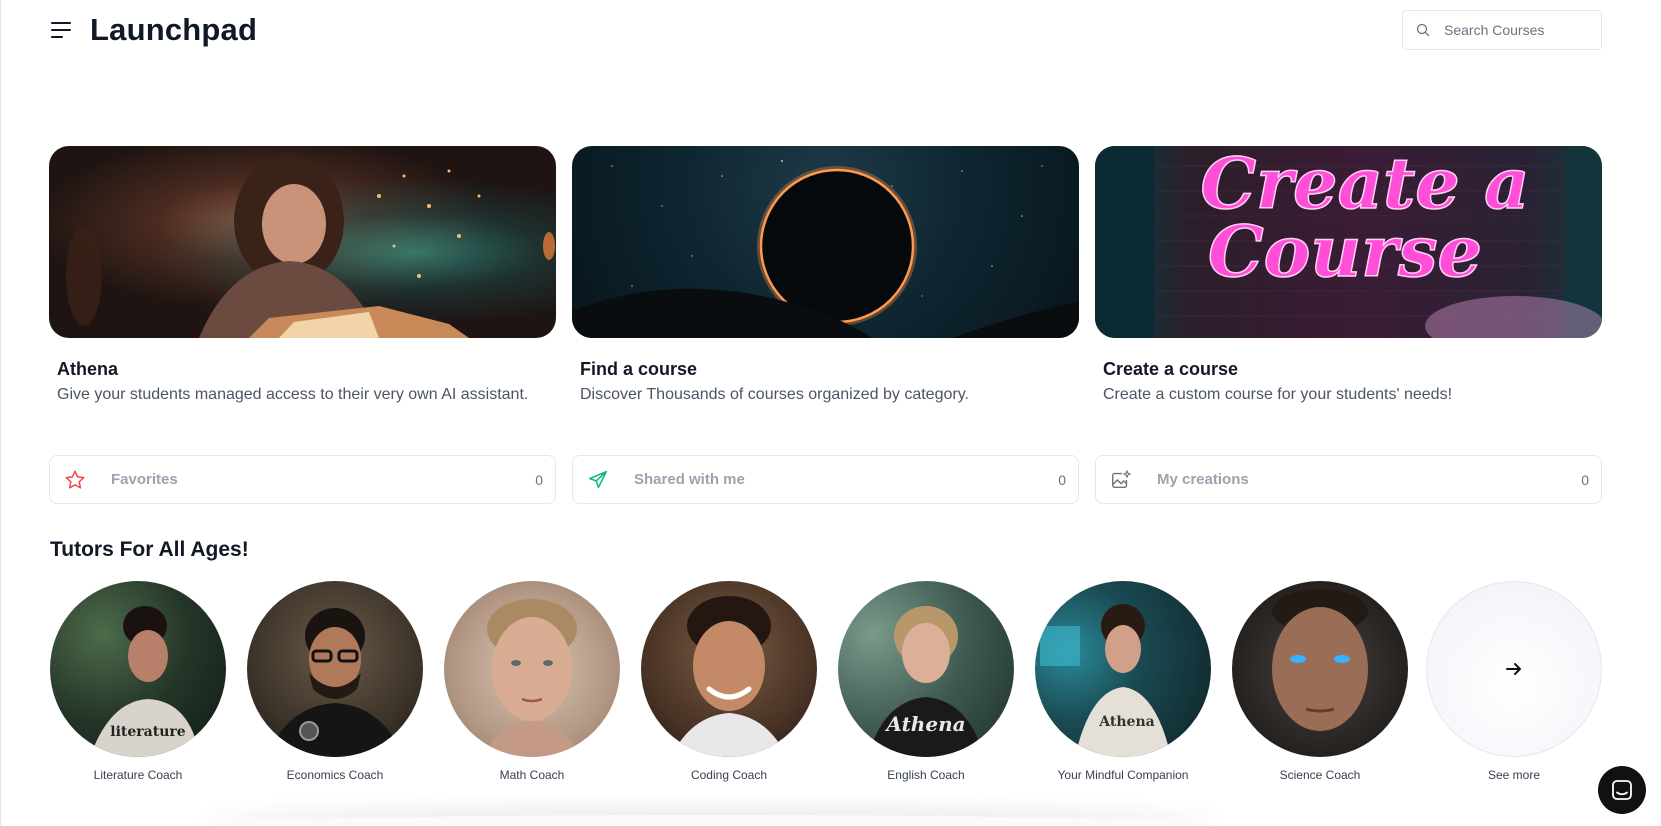 Image resolution: width=1661 pixels, height=826 pixels. Describe the element at coordinates (831, 30) in the screenshot. I see `top-bar: Launchpad` at that location.